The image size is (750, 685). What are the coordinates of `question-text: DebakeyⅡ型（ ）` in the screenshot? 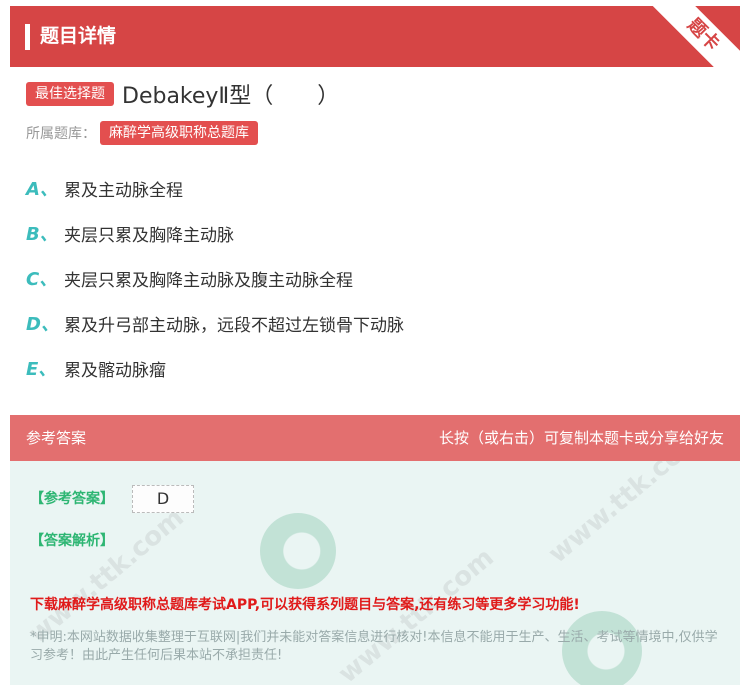 It's located at (231, 96).